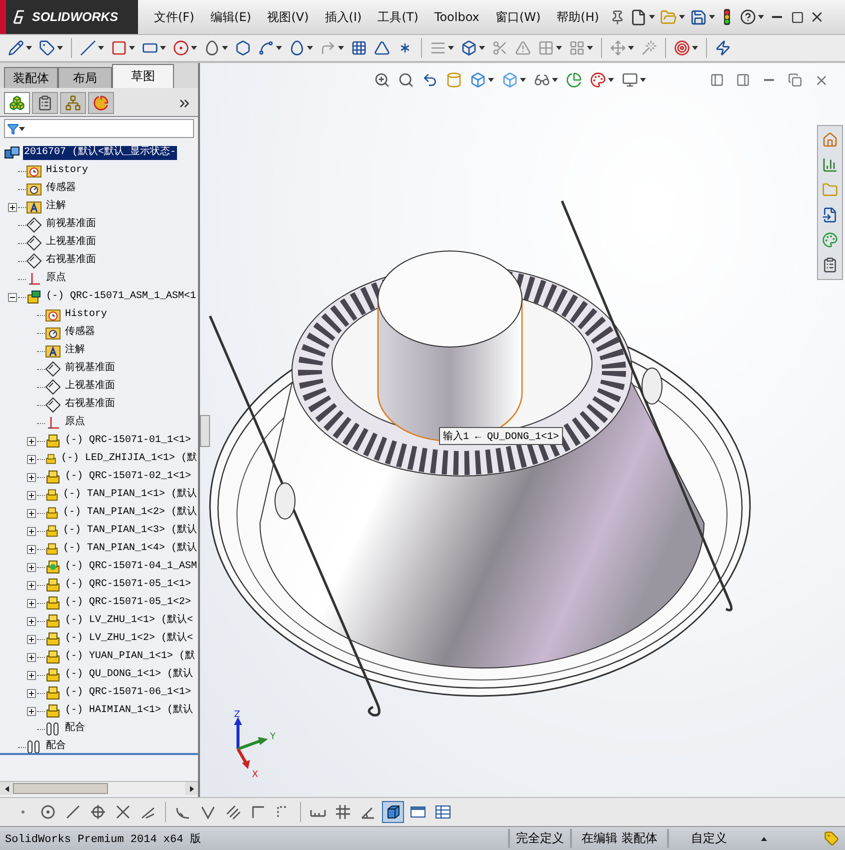  What do you see at coordinates (130, 549) in the screenshot?
I see `tree-item: (-) TAN_PIAN_1<4> (默认` at bounding box center [130, 549].